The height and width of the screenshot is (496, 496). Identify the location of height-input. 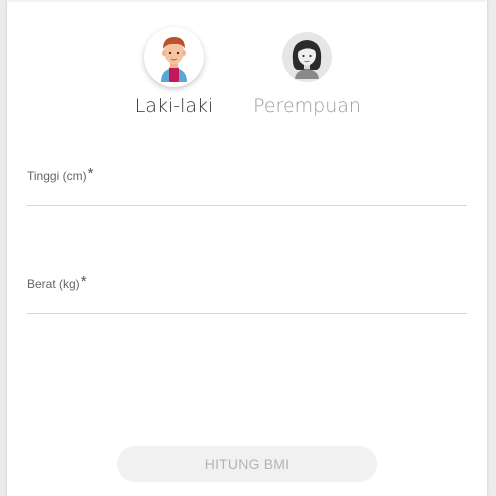
(247, 196).